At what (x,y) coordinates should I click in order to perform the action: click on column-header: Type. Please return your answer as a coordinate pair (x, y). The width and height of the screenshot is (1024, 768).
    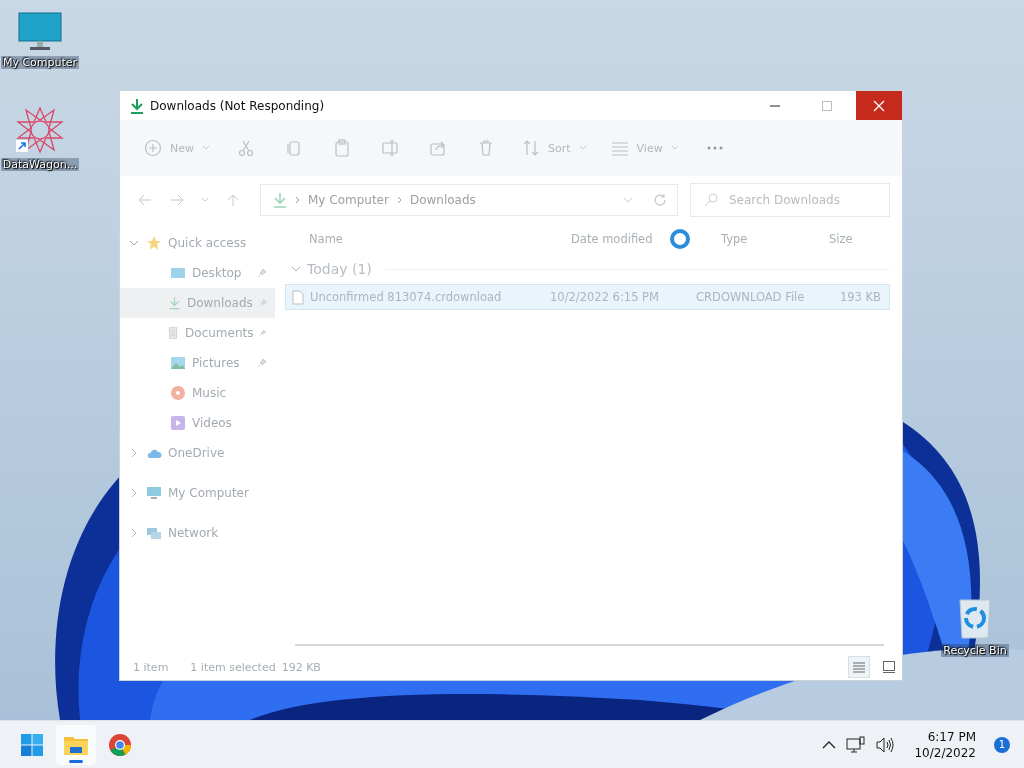
    Looking at the image, I should click on (756, 239).